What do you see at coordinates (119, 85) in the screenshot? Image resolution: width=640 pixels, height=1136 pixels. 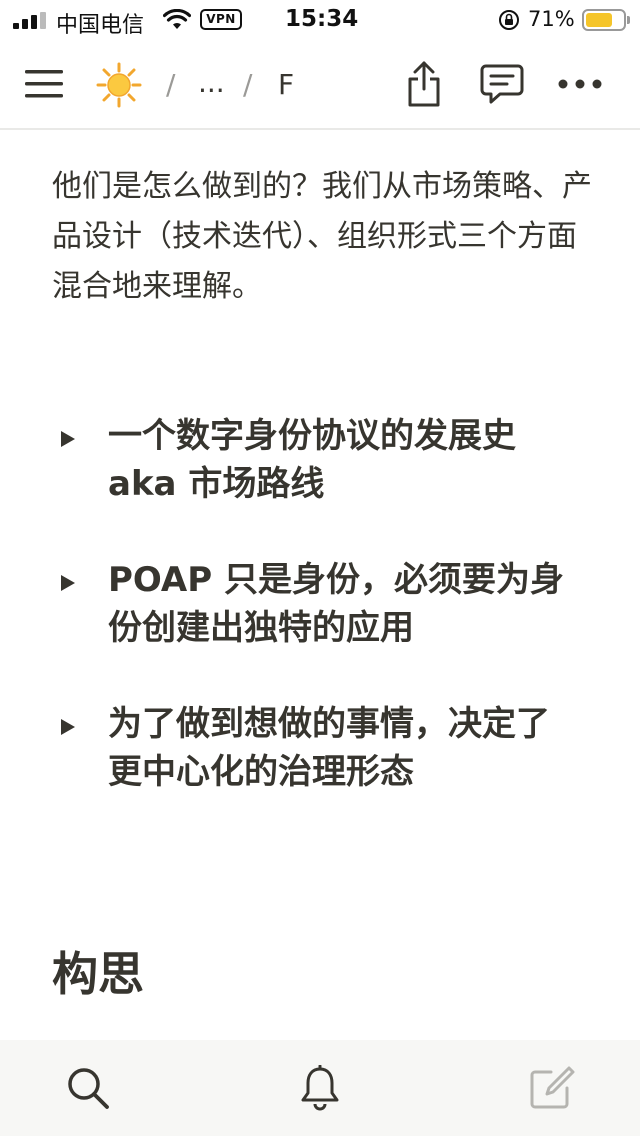 I see `sun-emoji-icon` at bounding box center [119, 85].